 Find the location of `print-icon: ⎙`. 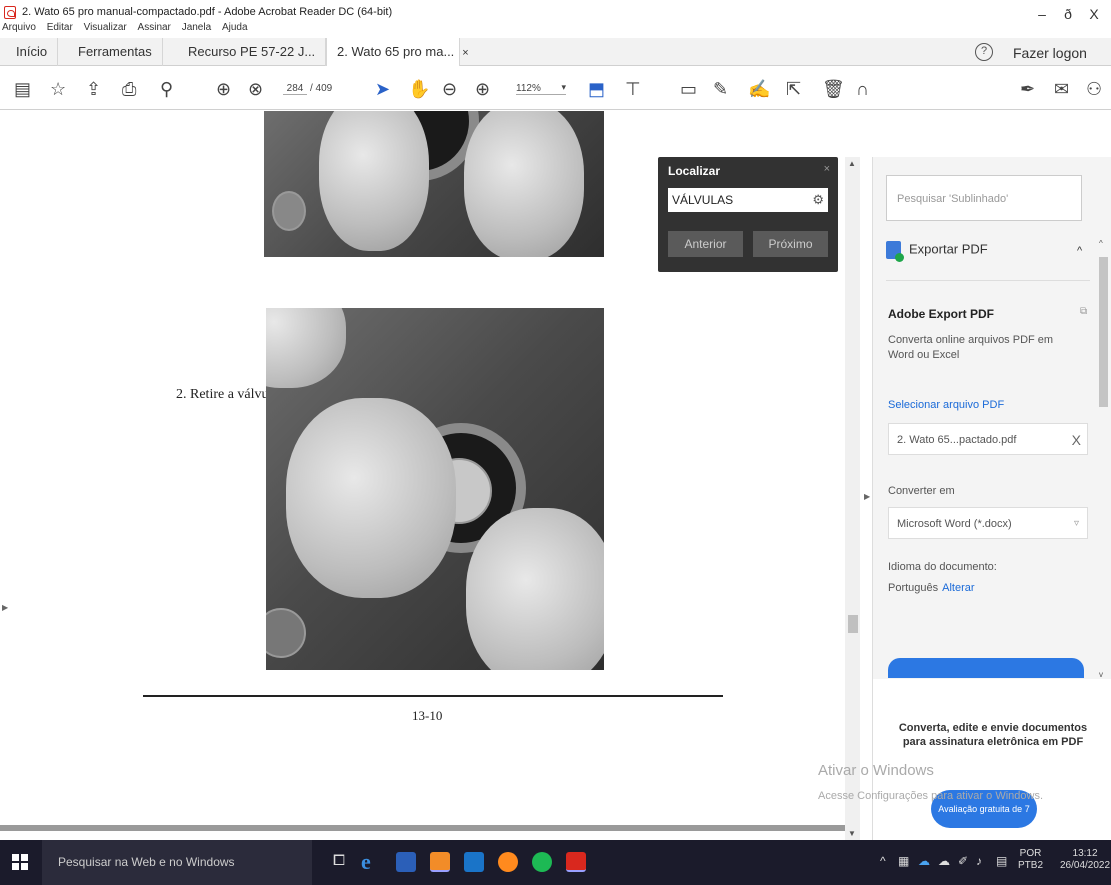

print-icon: ⎙ is located at coordinates (129, 89).